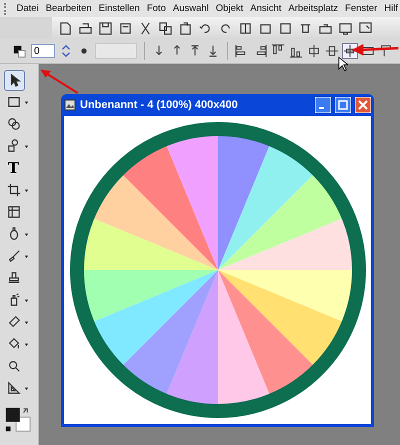 This screenshot has height=445, width=400. What do you see at coordinates (19, 51) in the screenshot?
I see `color-swatch-icon` at bounding box center [19, 51].